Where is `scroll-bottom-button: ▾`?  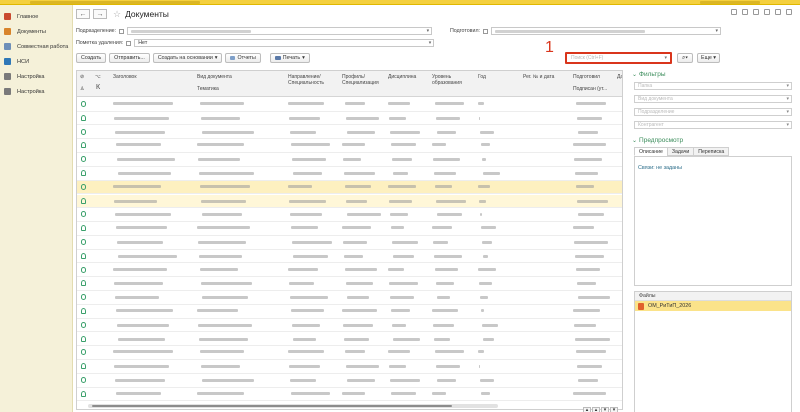 scroll-bottom-button: ▾ is located at coordinates (614, 409).